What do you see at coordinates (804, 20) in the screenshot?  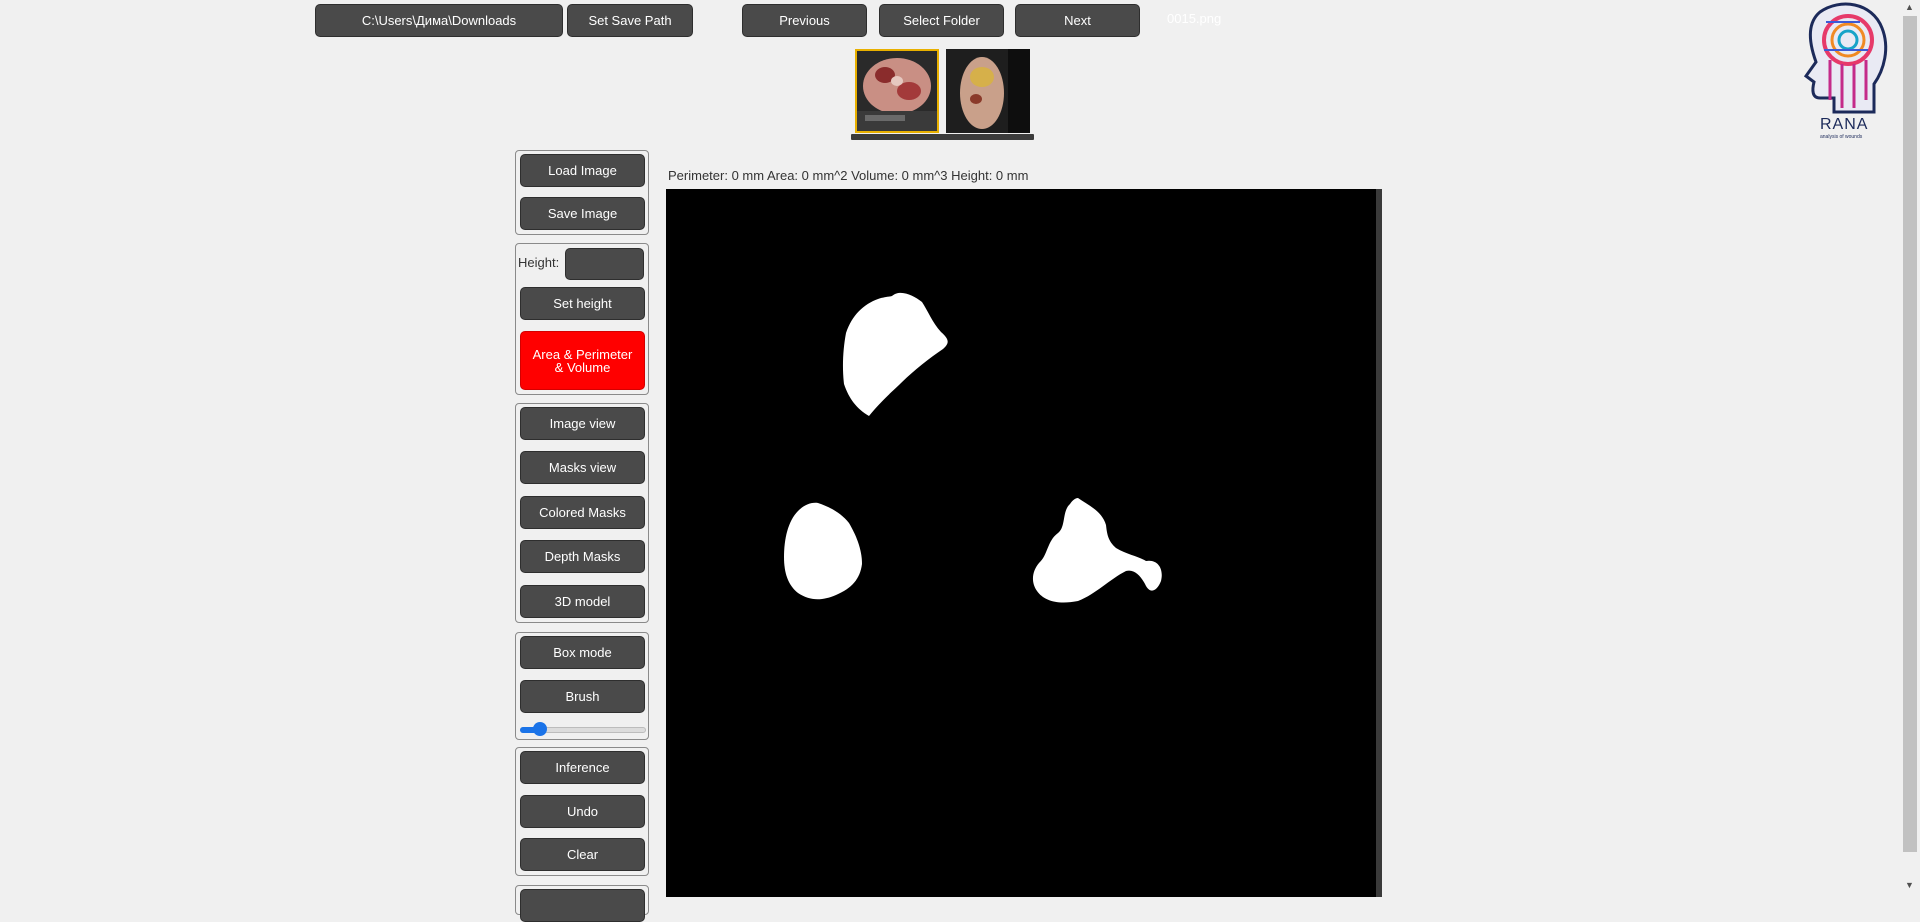 I see `previous-button: Previous` at bounding box center [804, 20].